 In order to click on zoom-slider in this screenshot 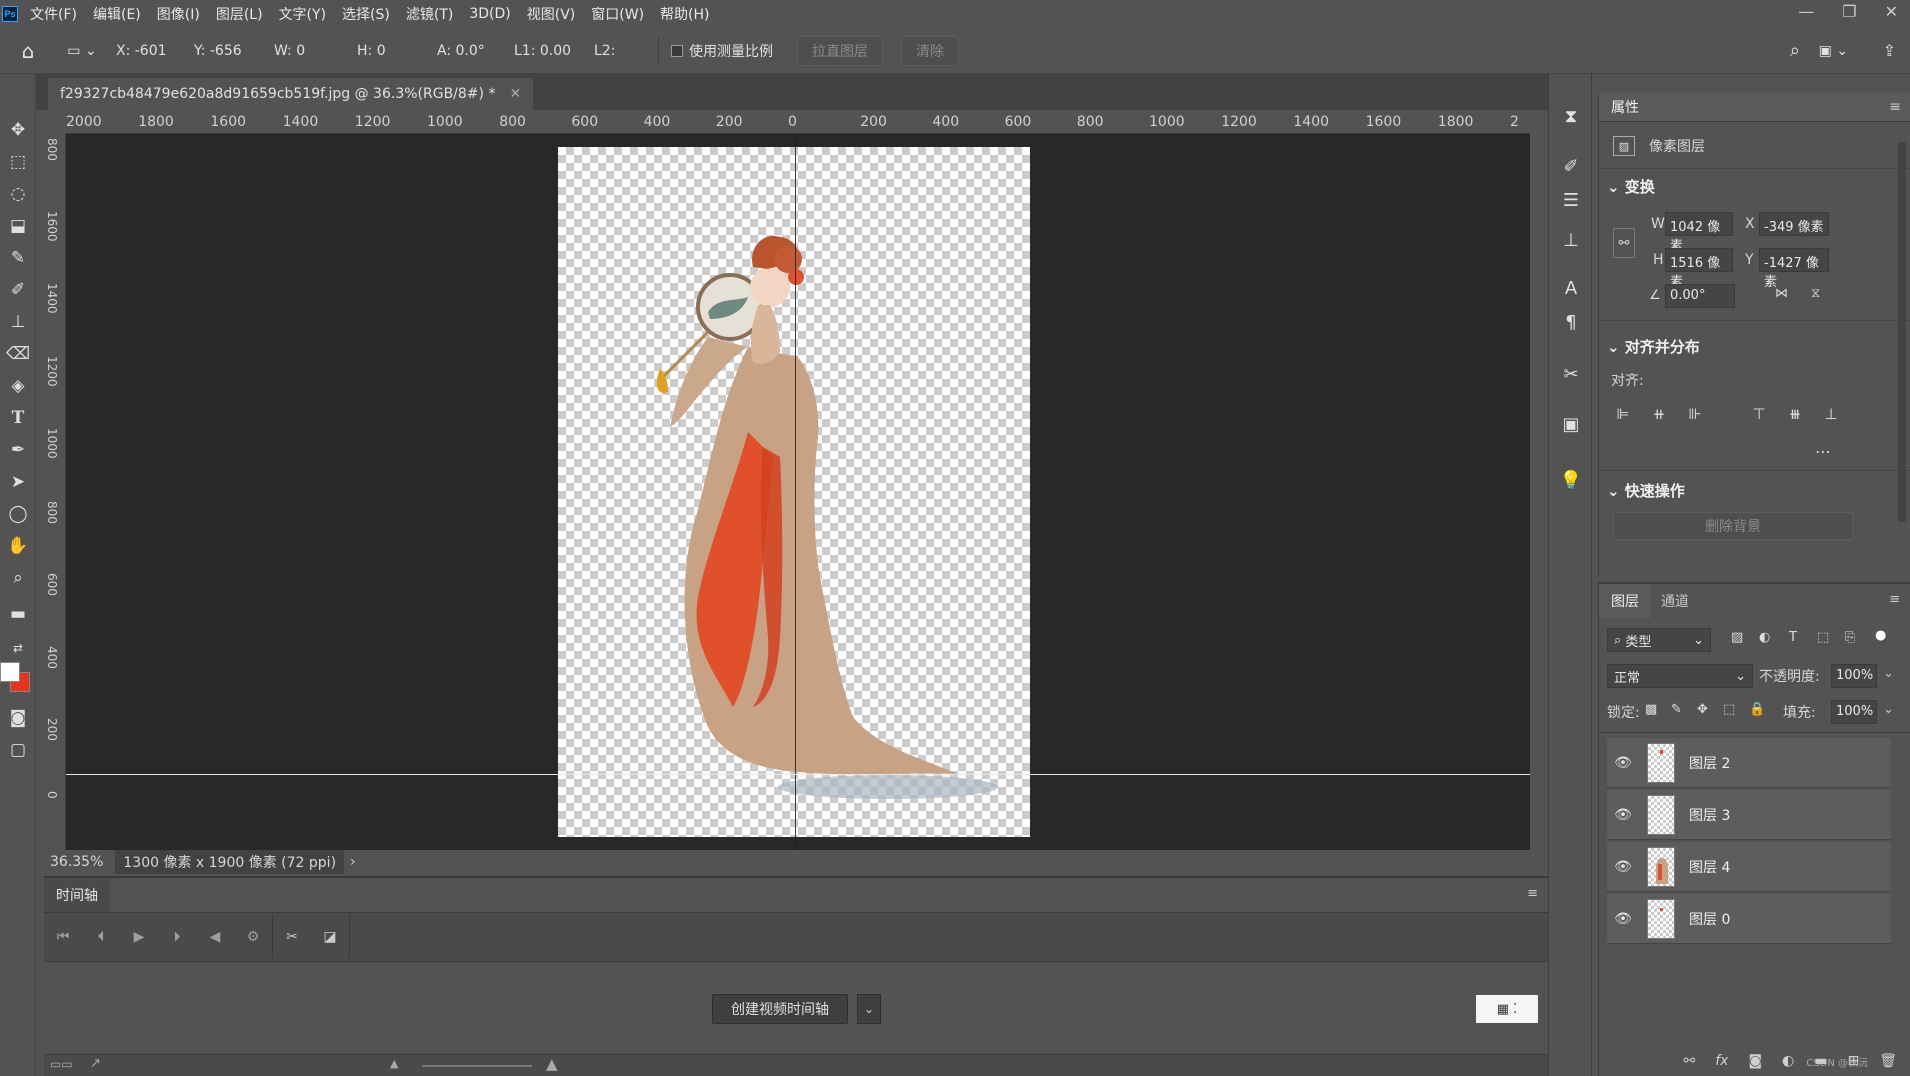, I will do `click(477, 1066)`.